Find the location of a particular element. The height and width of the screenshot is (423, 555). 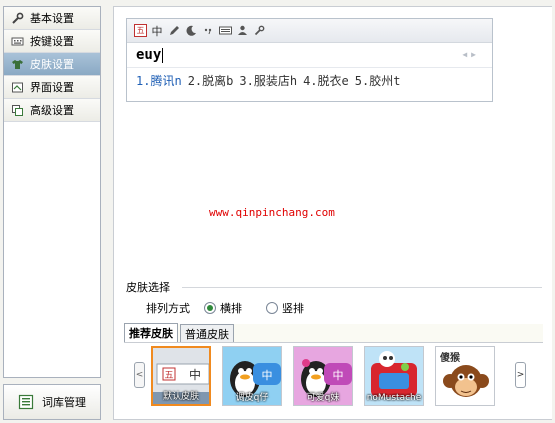

sidebar-item-interface: 界面设置 is located at coordinates (52, 87).